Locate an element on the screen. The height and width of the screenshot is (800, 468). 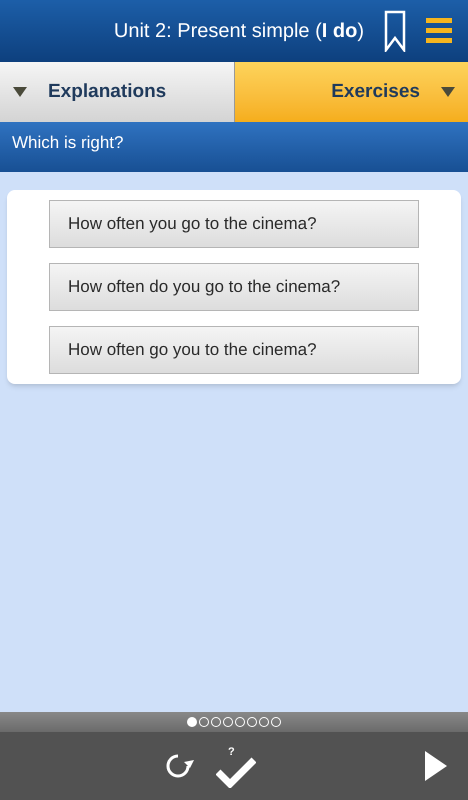
question-text: Which is right? is located at coordinates (68, 143).